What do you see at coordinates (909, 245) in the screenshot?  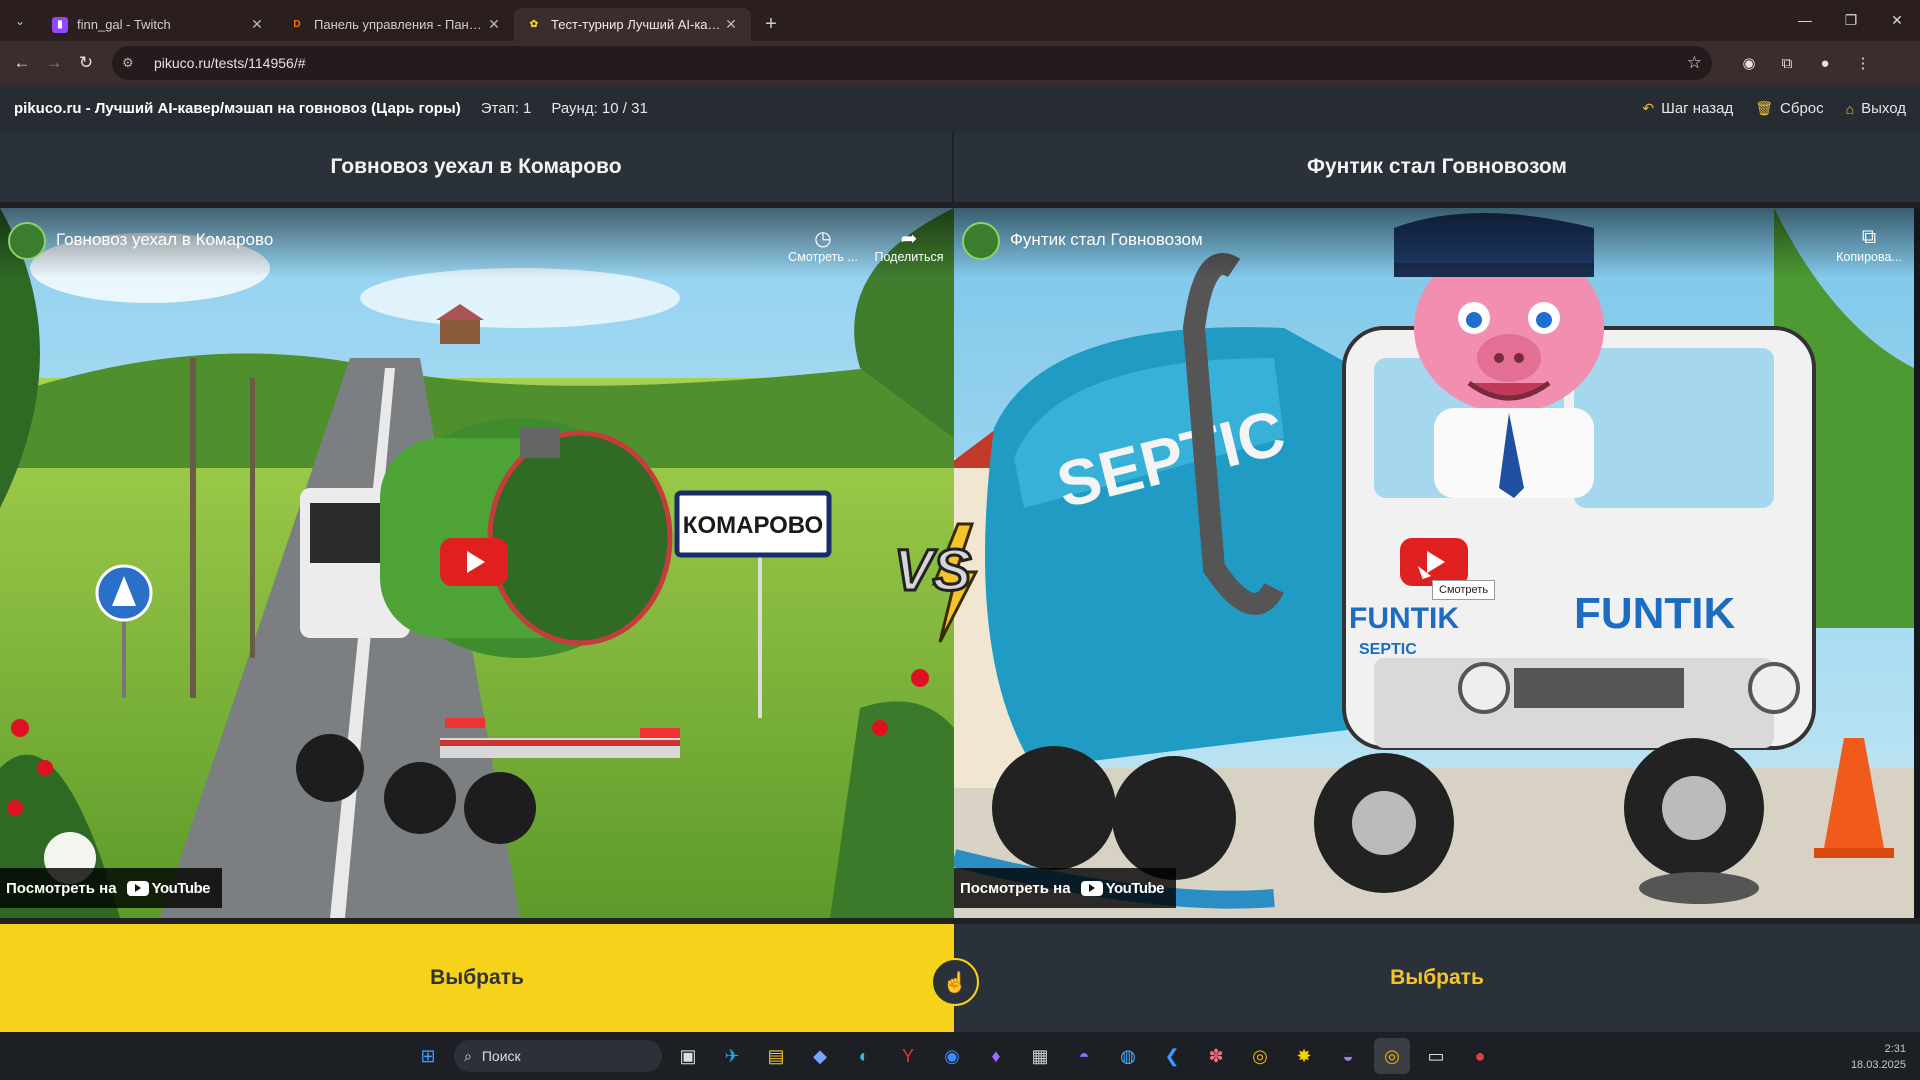 I see `share-button: ➦ Поделиться` at bounding box center [909, 245].